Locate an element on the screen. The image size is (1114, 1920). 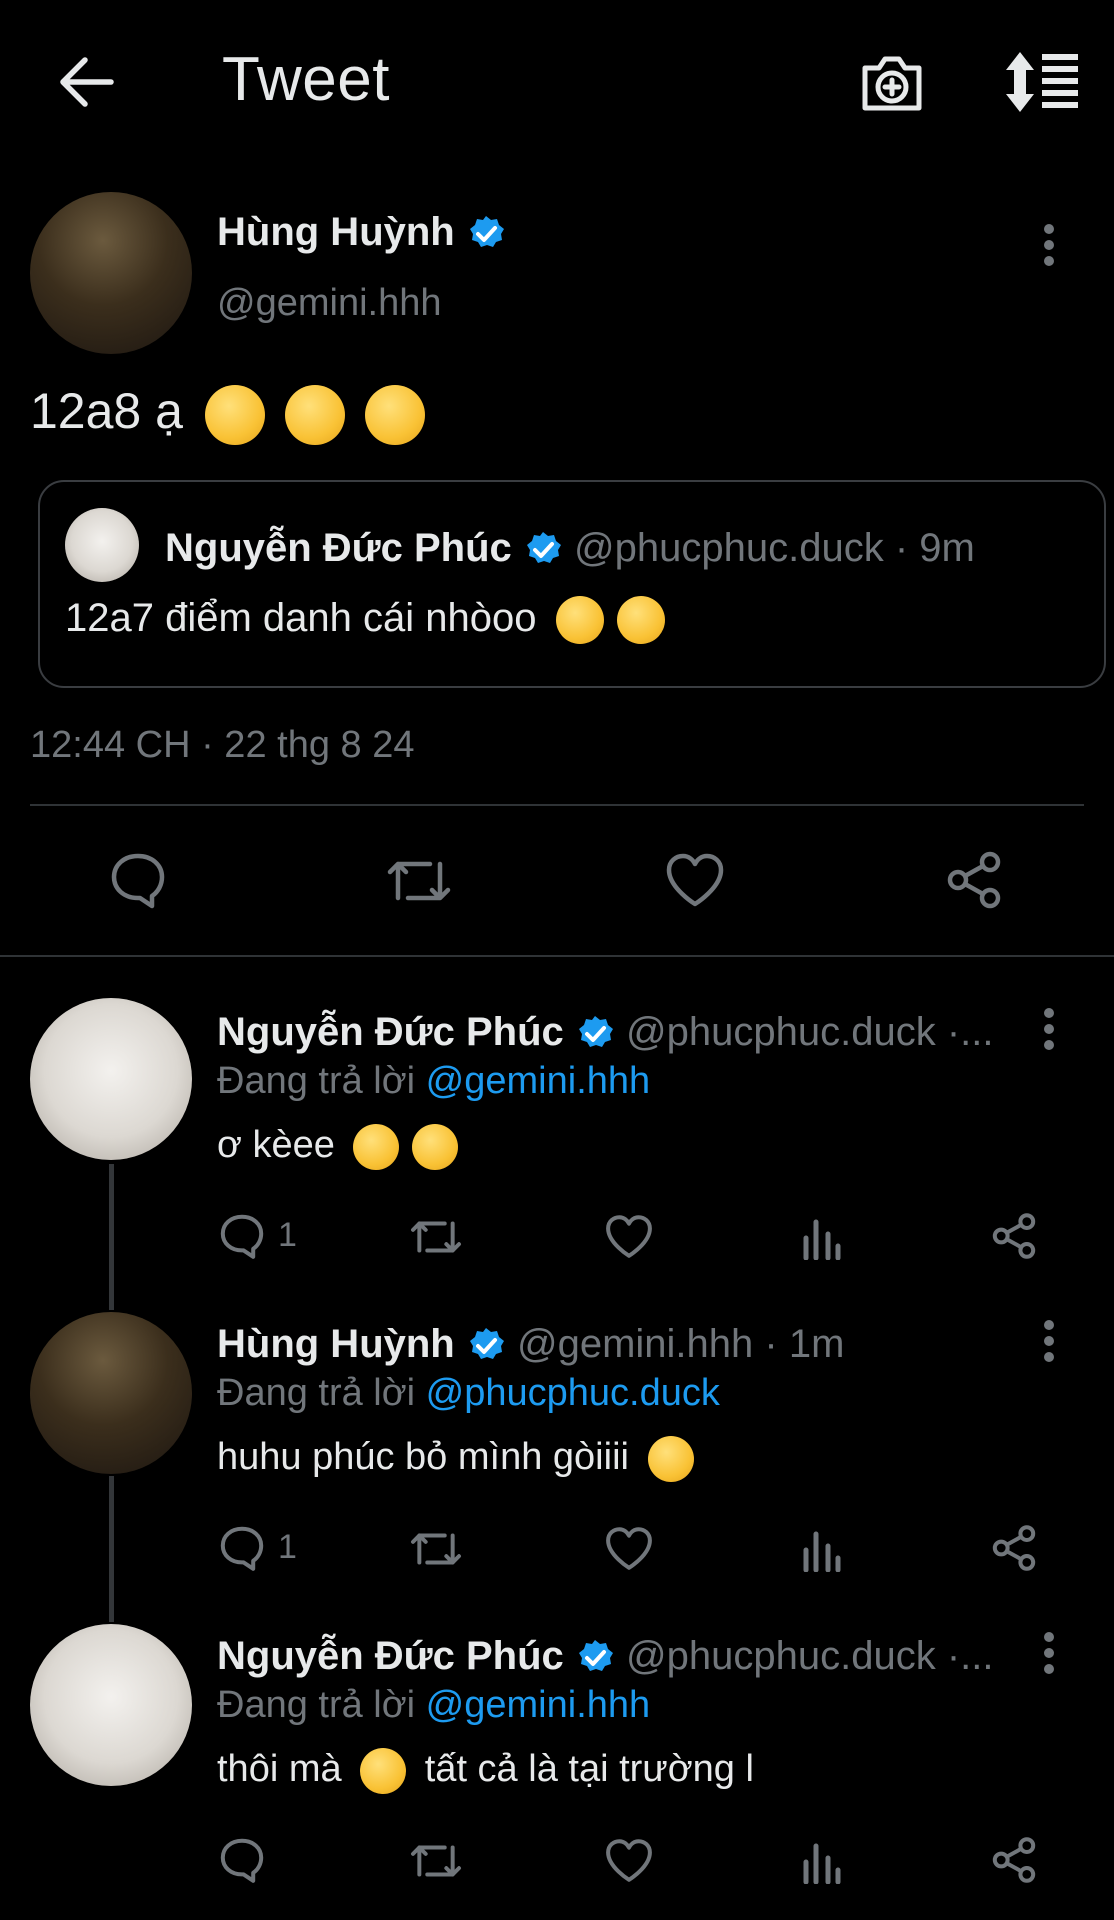
page-title: Tweet is located at coordinates (306, 79).